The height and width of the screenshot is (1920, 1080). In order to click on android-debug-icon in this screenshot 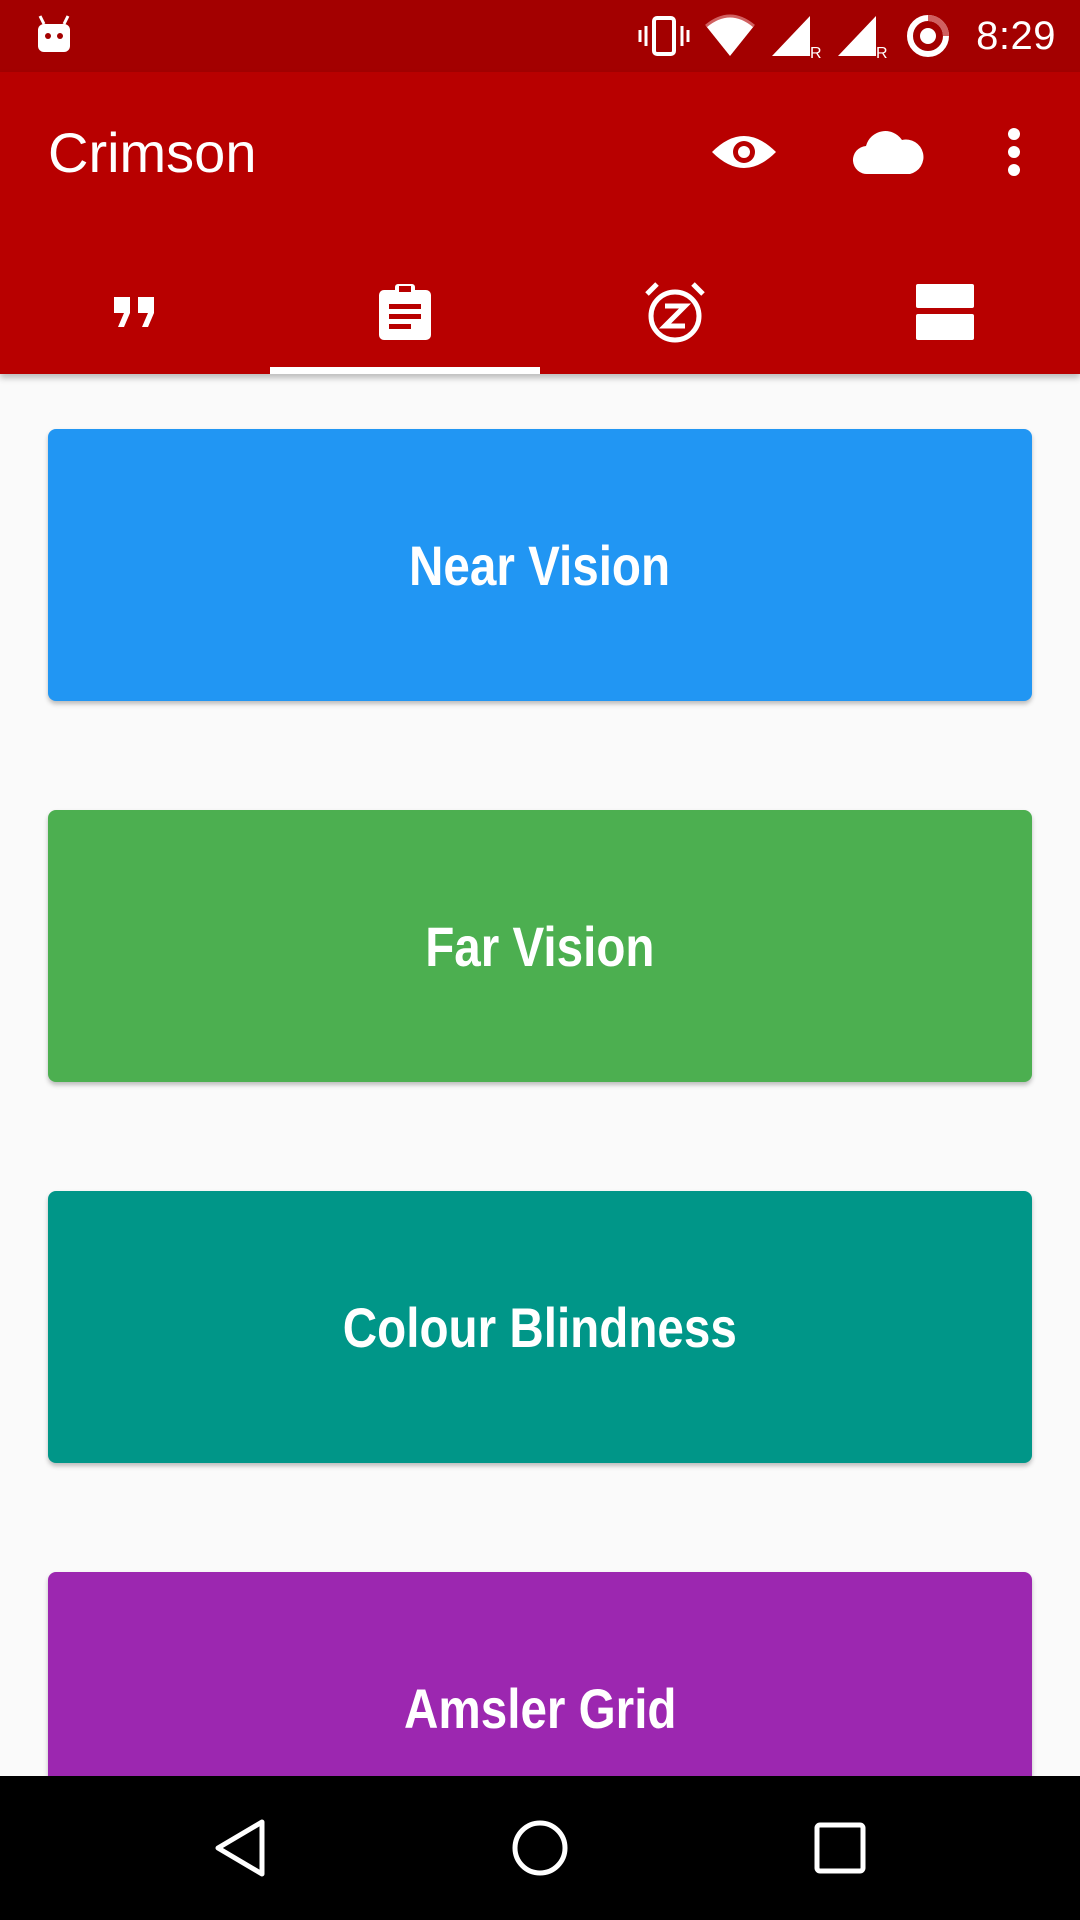, I will do `click(54, 33)`.